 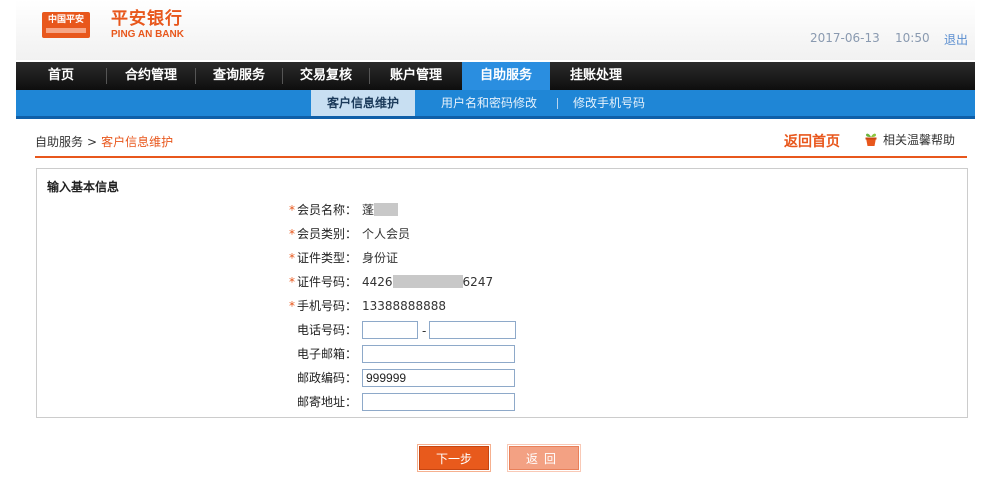 I want to click on tab-username-password: 用户名和密码修改, so click(x=489, y=103).